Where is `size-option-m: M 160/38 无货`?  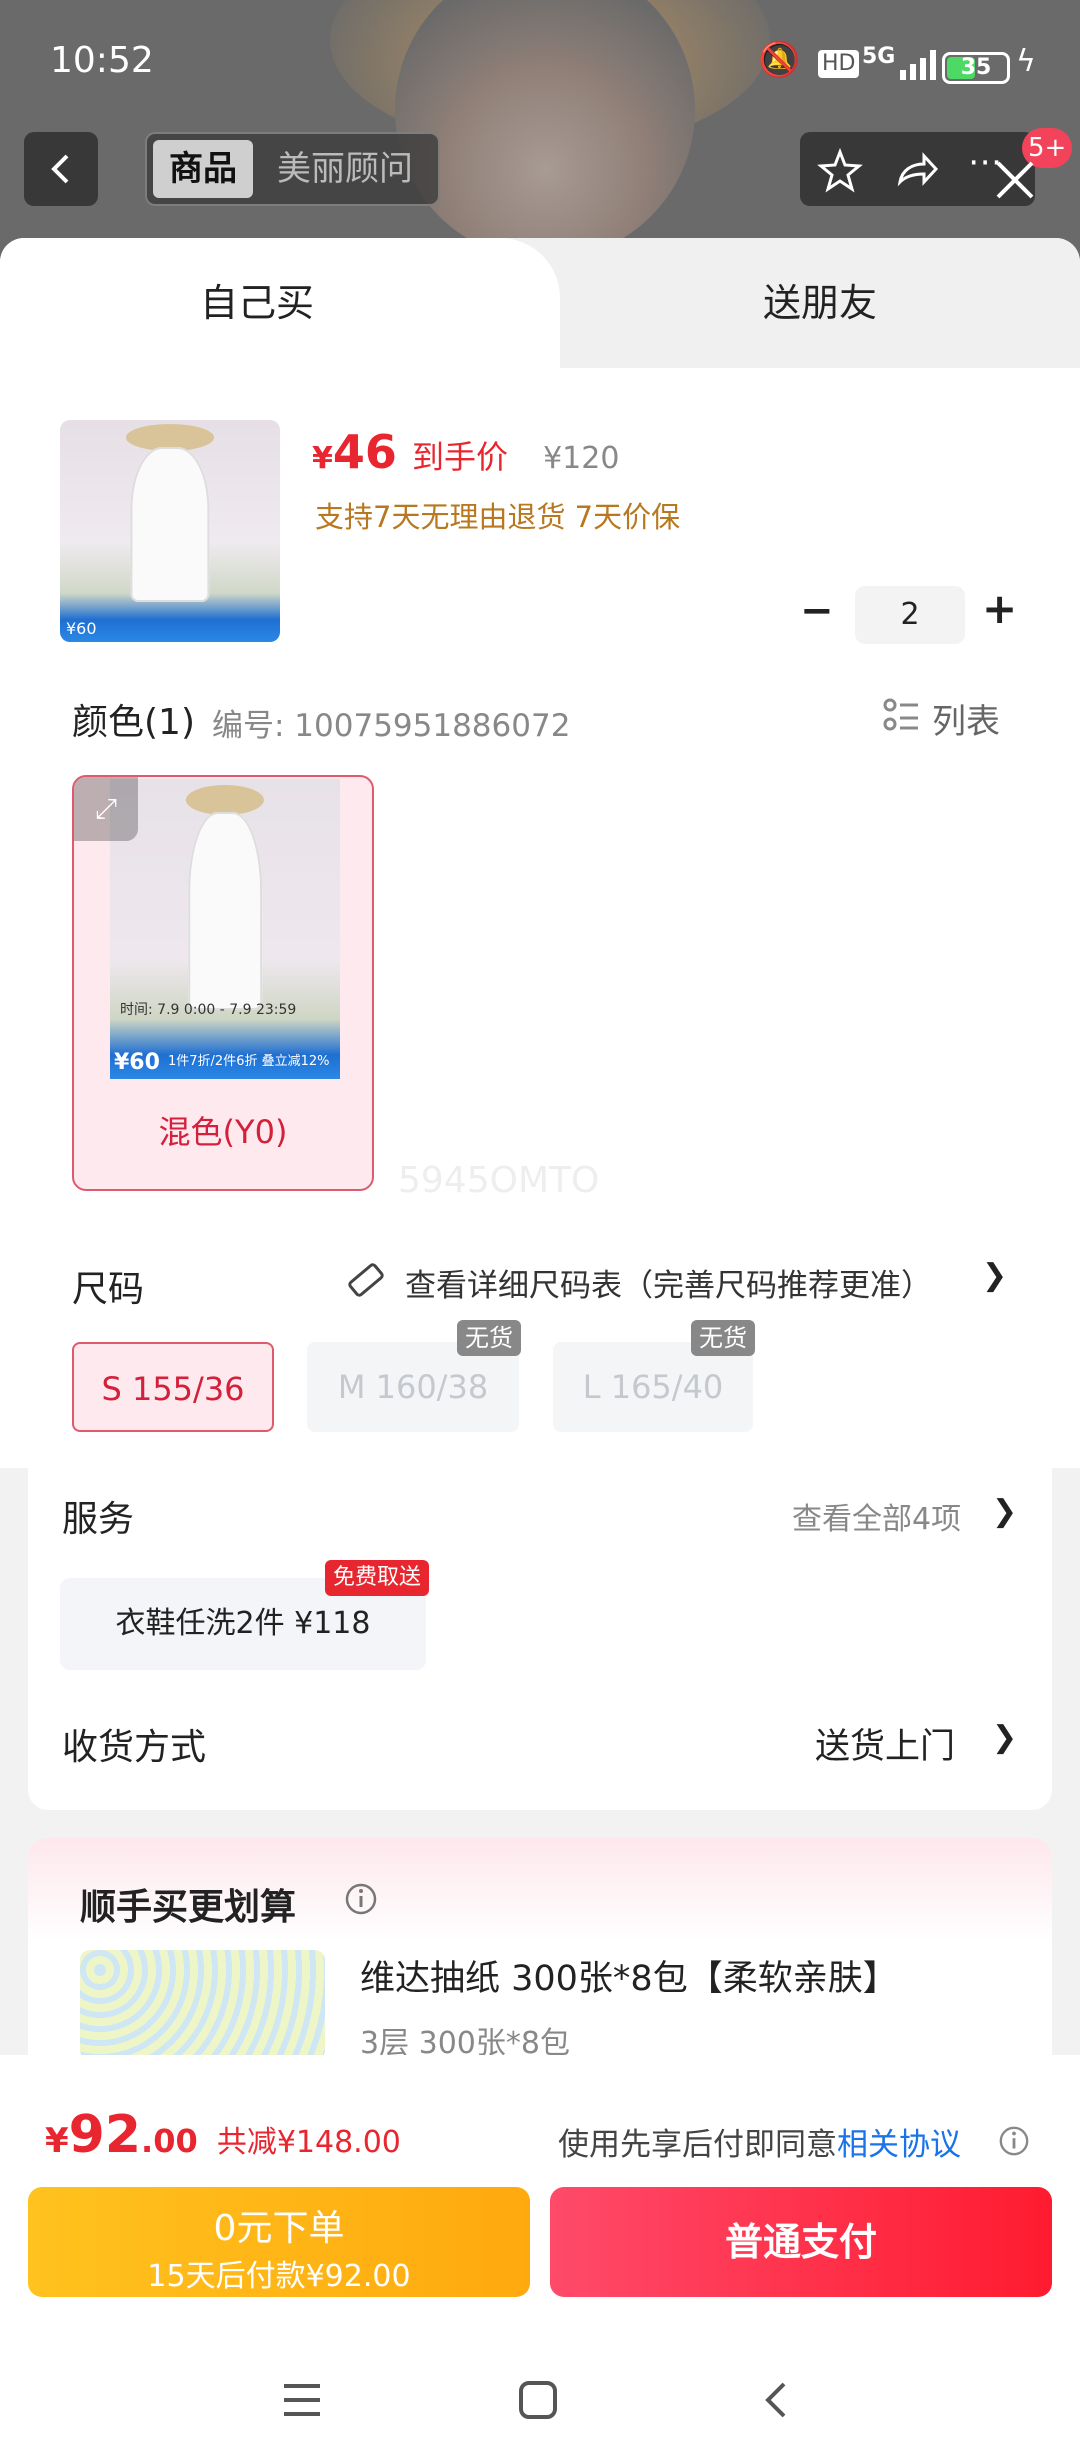
size-option-m: M 160/38 无货 is located at coordinates (414, 1376).